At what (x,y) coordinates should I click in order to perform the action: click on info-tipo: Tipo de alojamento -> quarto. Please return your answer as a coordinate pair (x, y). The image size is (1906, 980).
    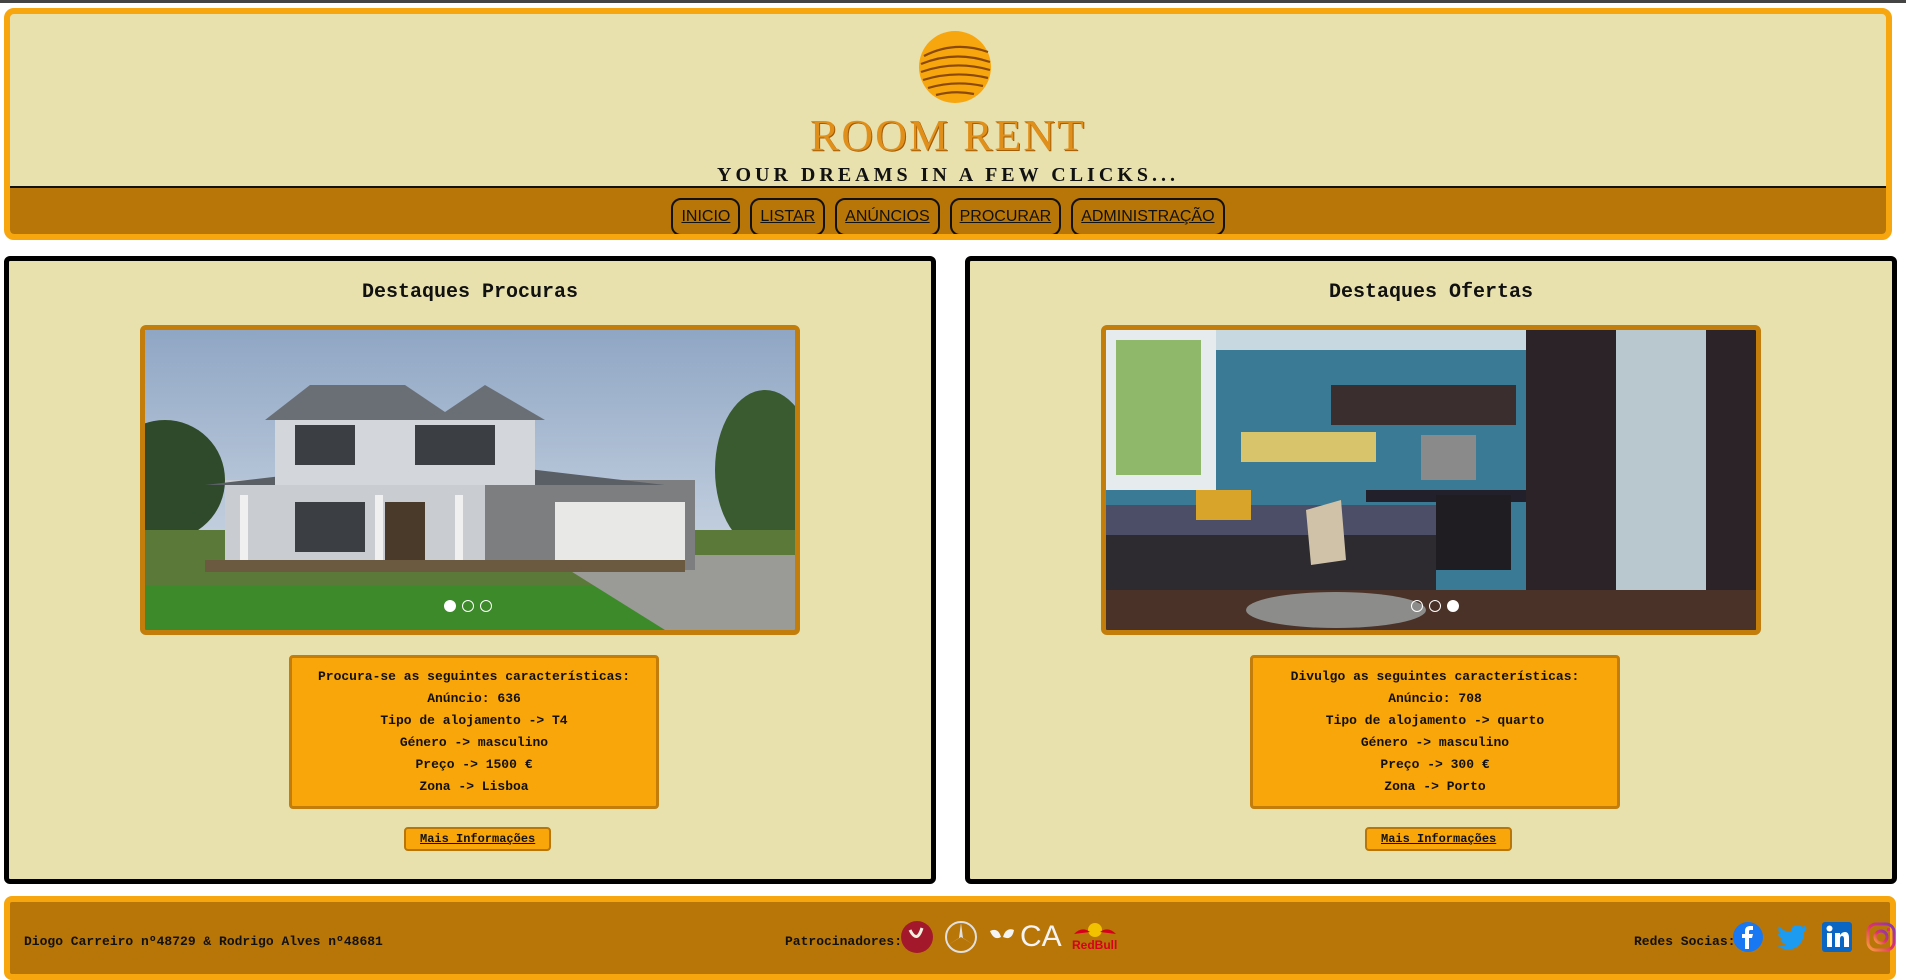
    Looking at the image, I should click on (1435, 720).